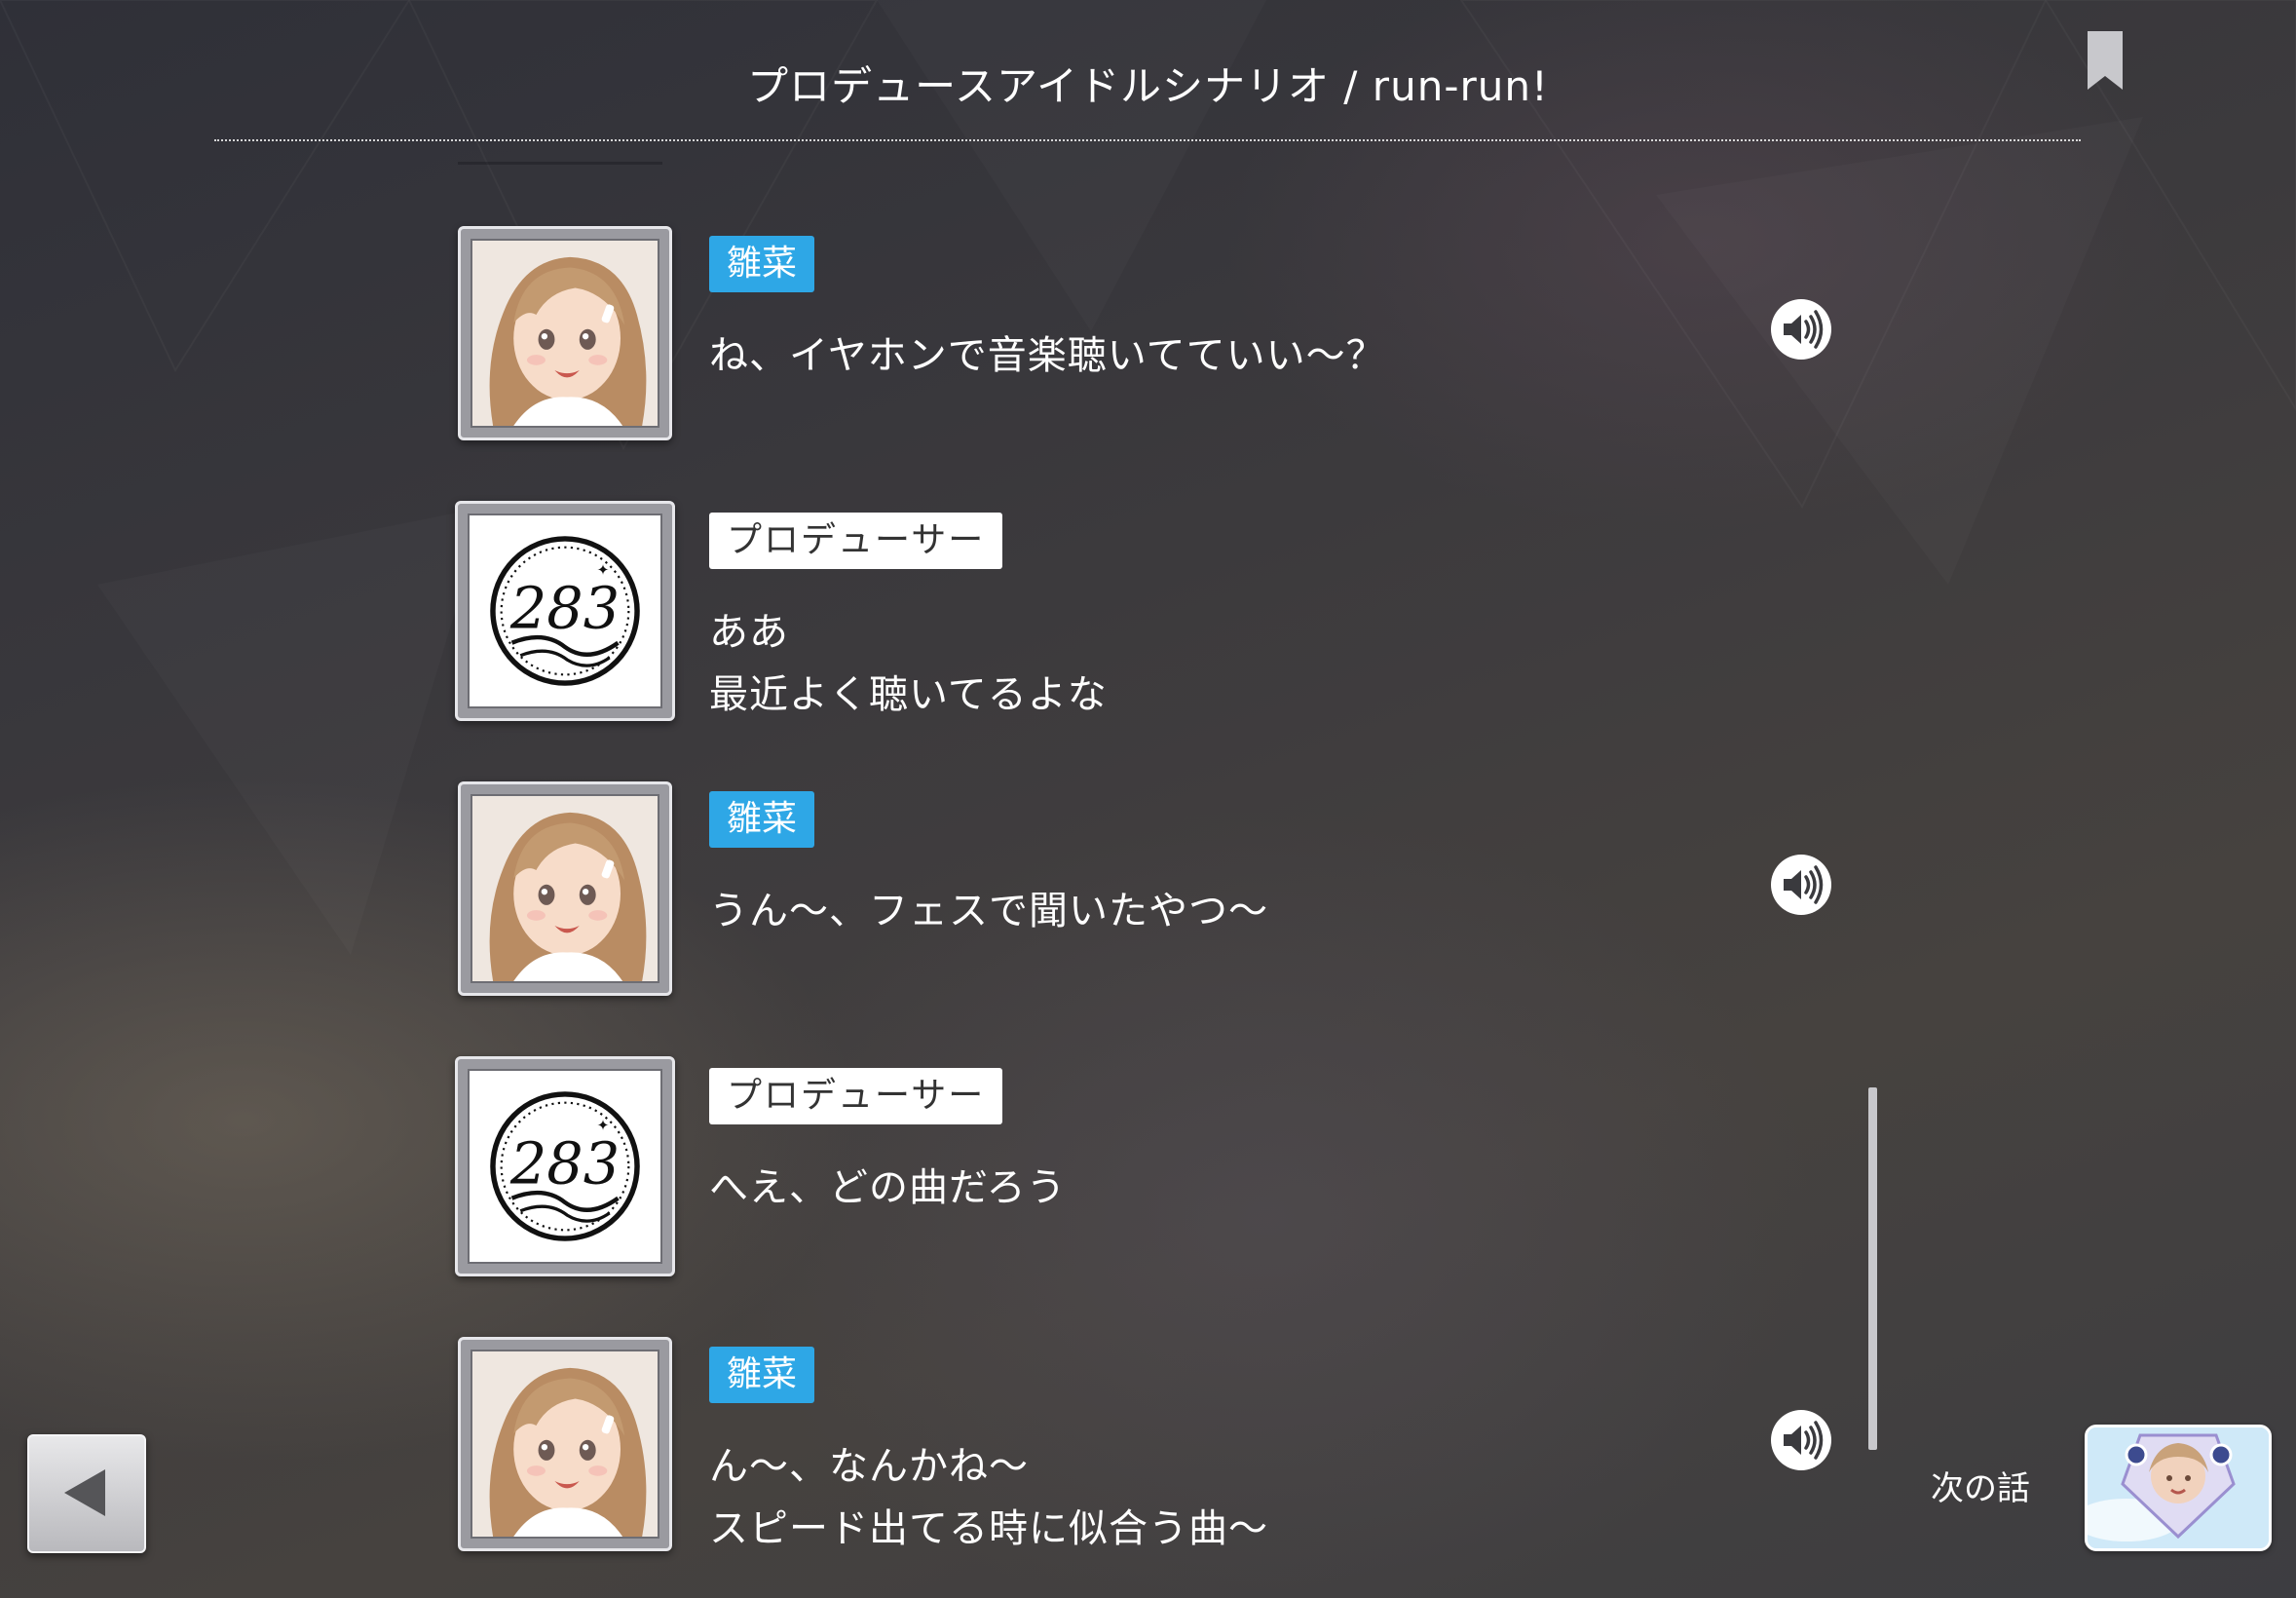 The height and width of the screenshot is (1598, 2296). I want to click on bookmark-icon, so click(2105, 61).